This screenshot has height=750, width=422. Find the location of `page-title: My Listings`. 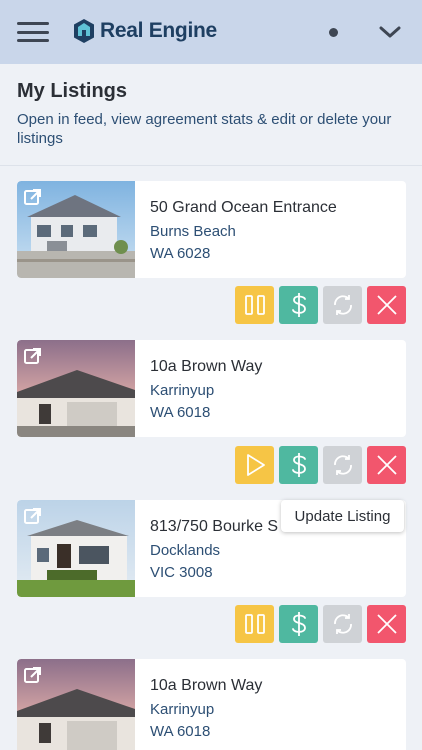

page-title: My Listings is located at coordinates (72, 91).